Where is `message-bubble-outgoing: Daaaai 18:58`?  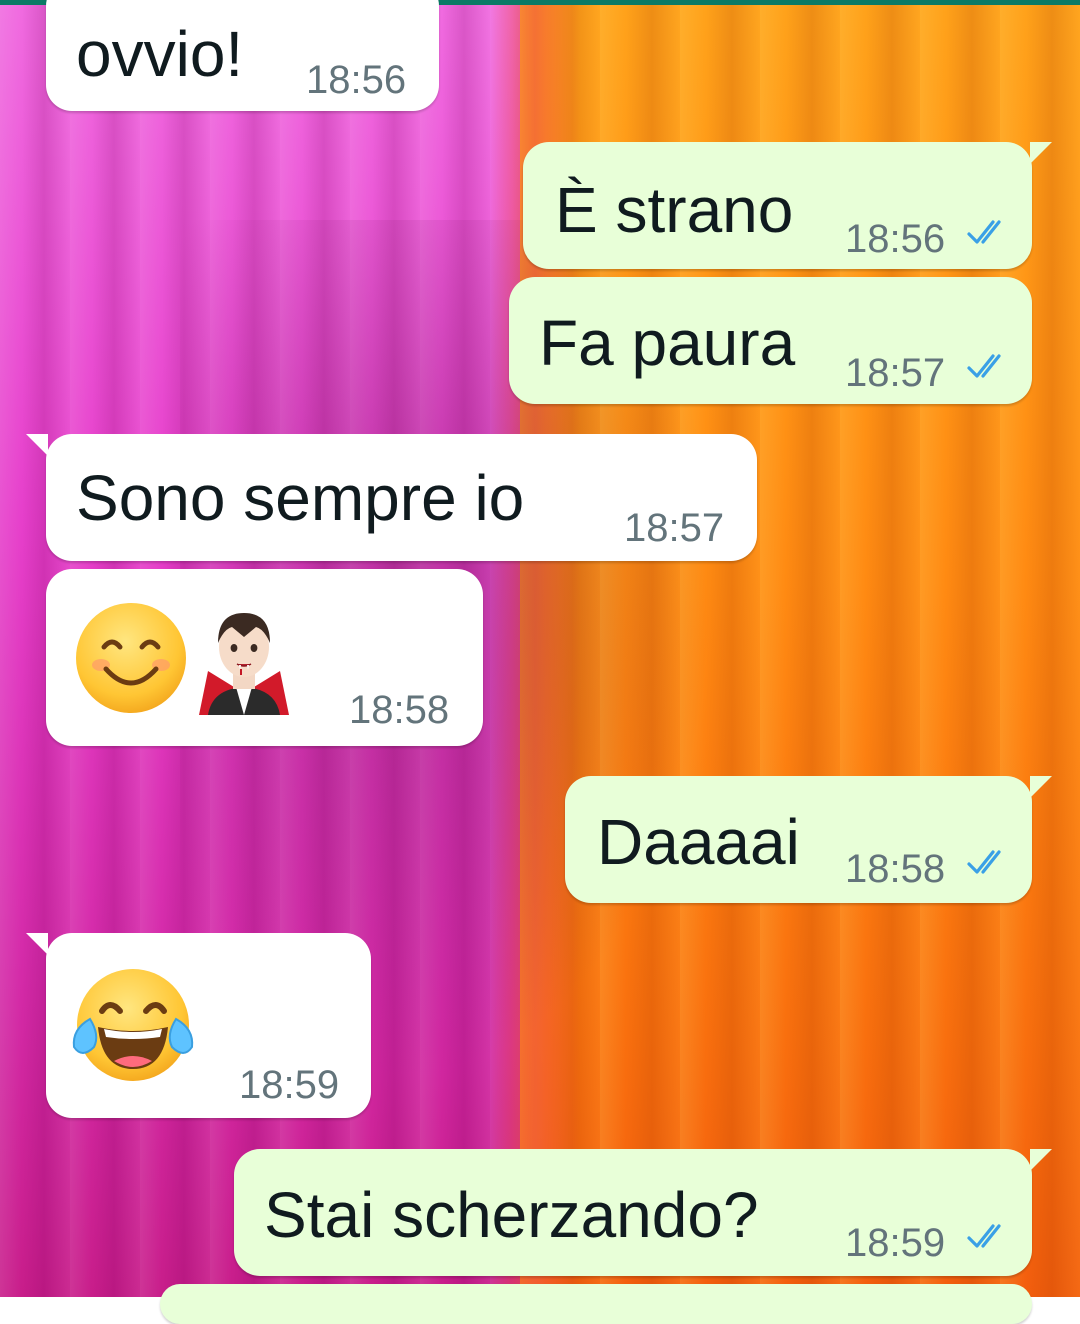 message-bubble-outgoing: Daaaai 18:58 is located at coordinates (808, 839).